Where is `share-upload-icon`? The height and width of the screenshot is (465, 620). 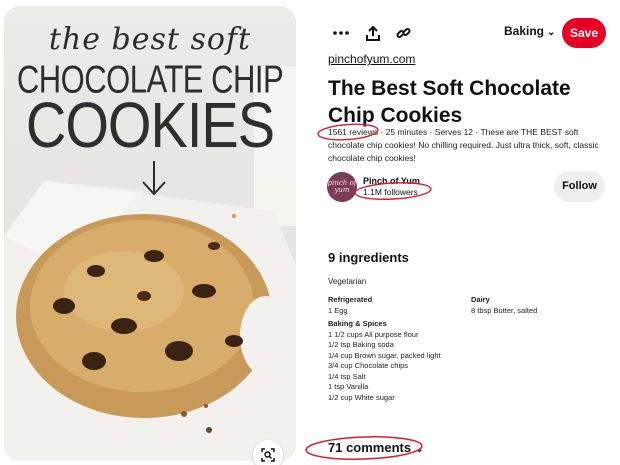
share-upload-icon is located at coordinates (373, 33).